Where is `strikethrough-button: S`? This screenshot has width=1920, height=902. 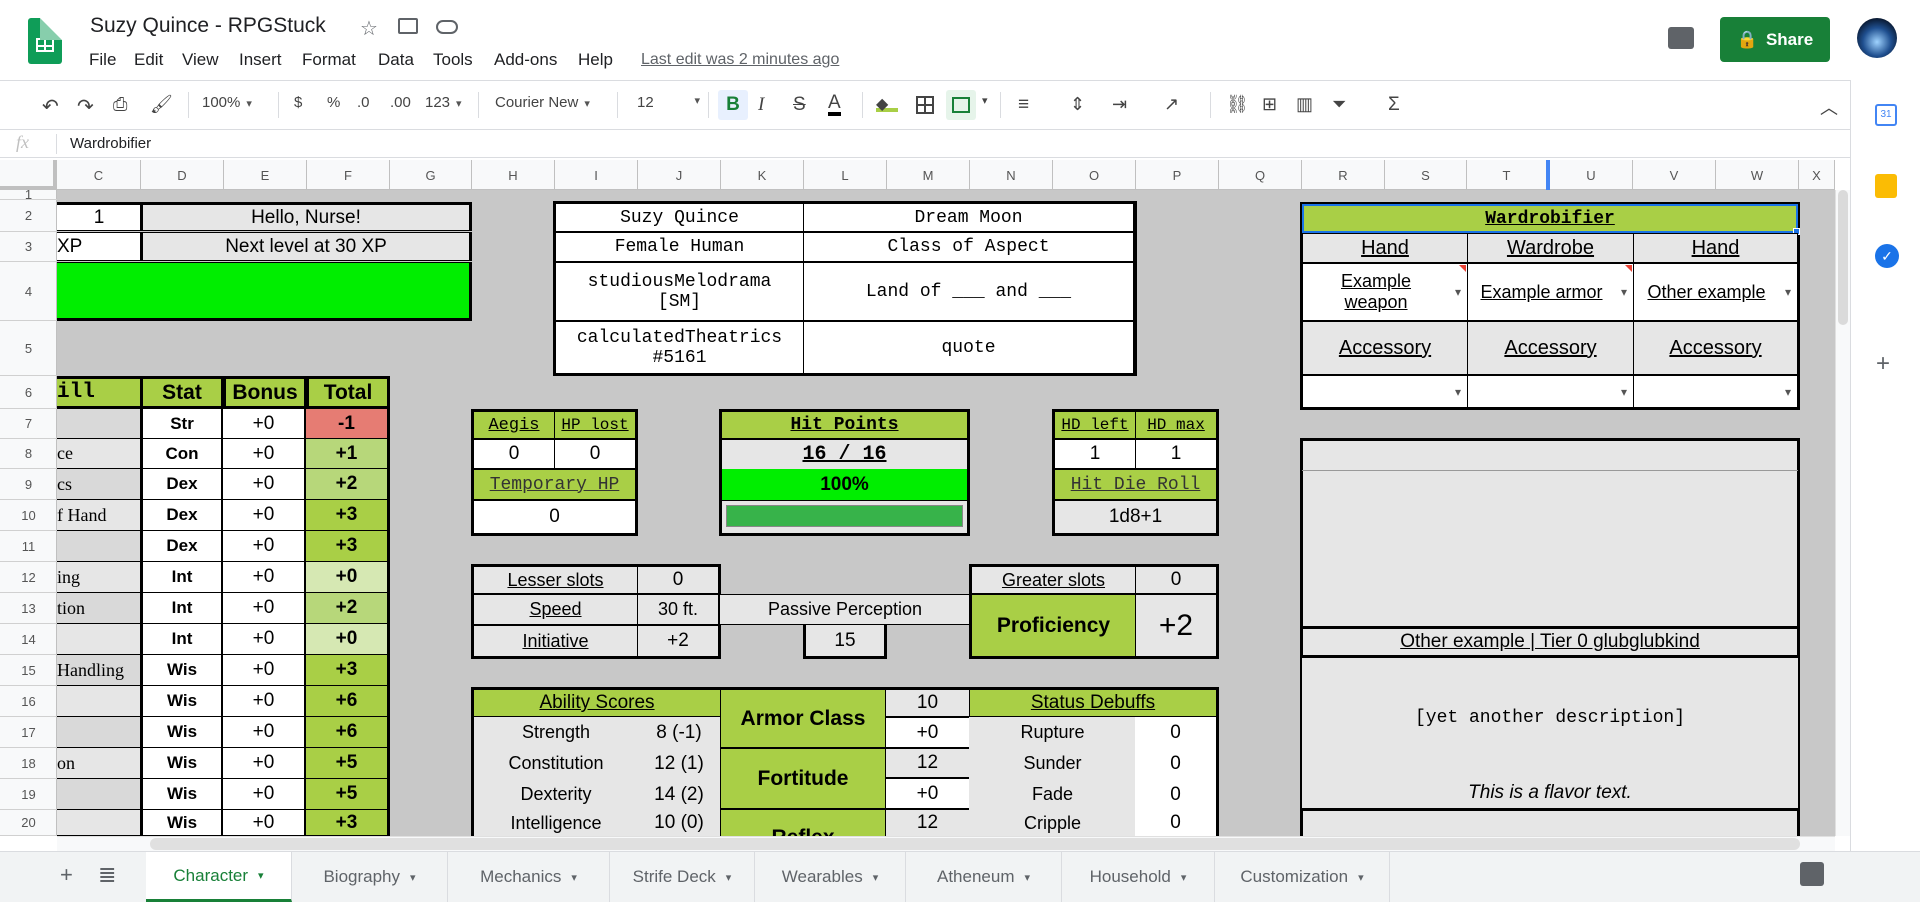 strikethrough-button: S is located at coordinates (799, 105).